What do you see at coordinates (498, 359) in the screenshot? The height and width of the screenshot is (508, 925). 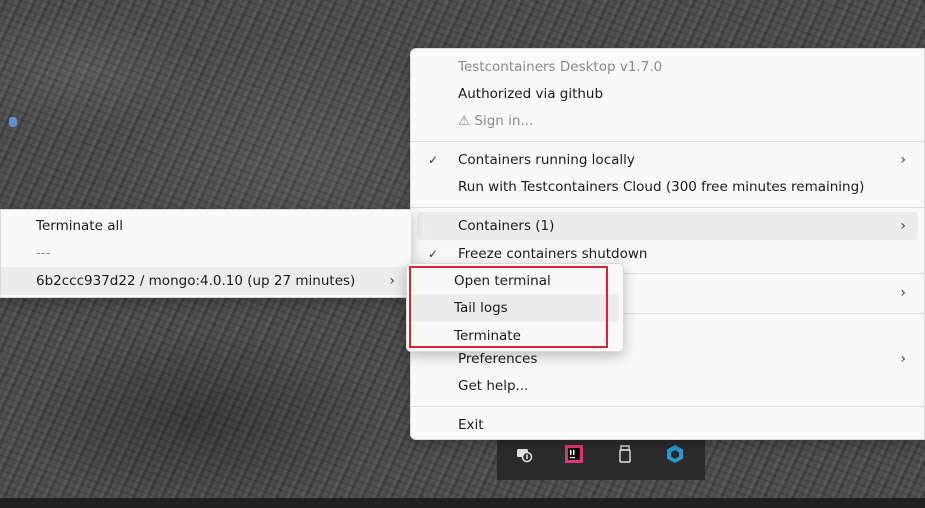 I see `preferences-label: Preferences` at bounding box center [498, 359].